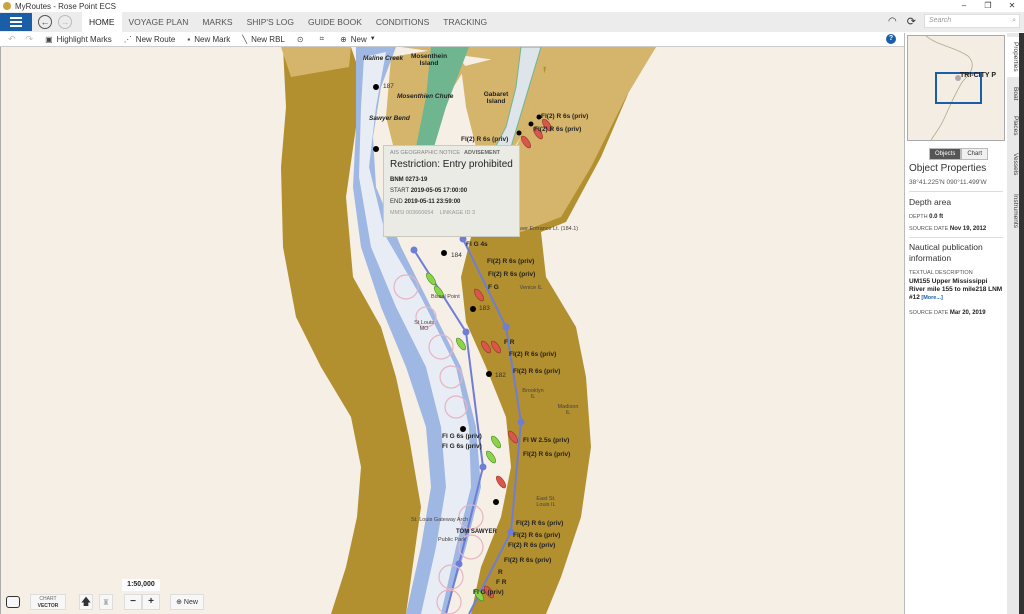 The width and height of the screenshot is (1024, 614). I want to click on tab-tracking: TRACKING, so click(465, 22).